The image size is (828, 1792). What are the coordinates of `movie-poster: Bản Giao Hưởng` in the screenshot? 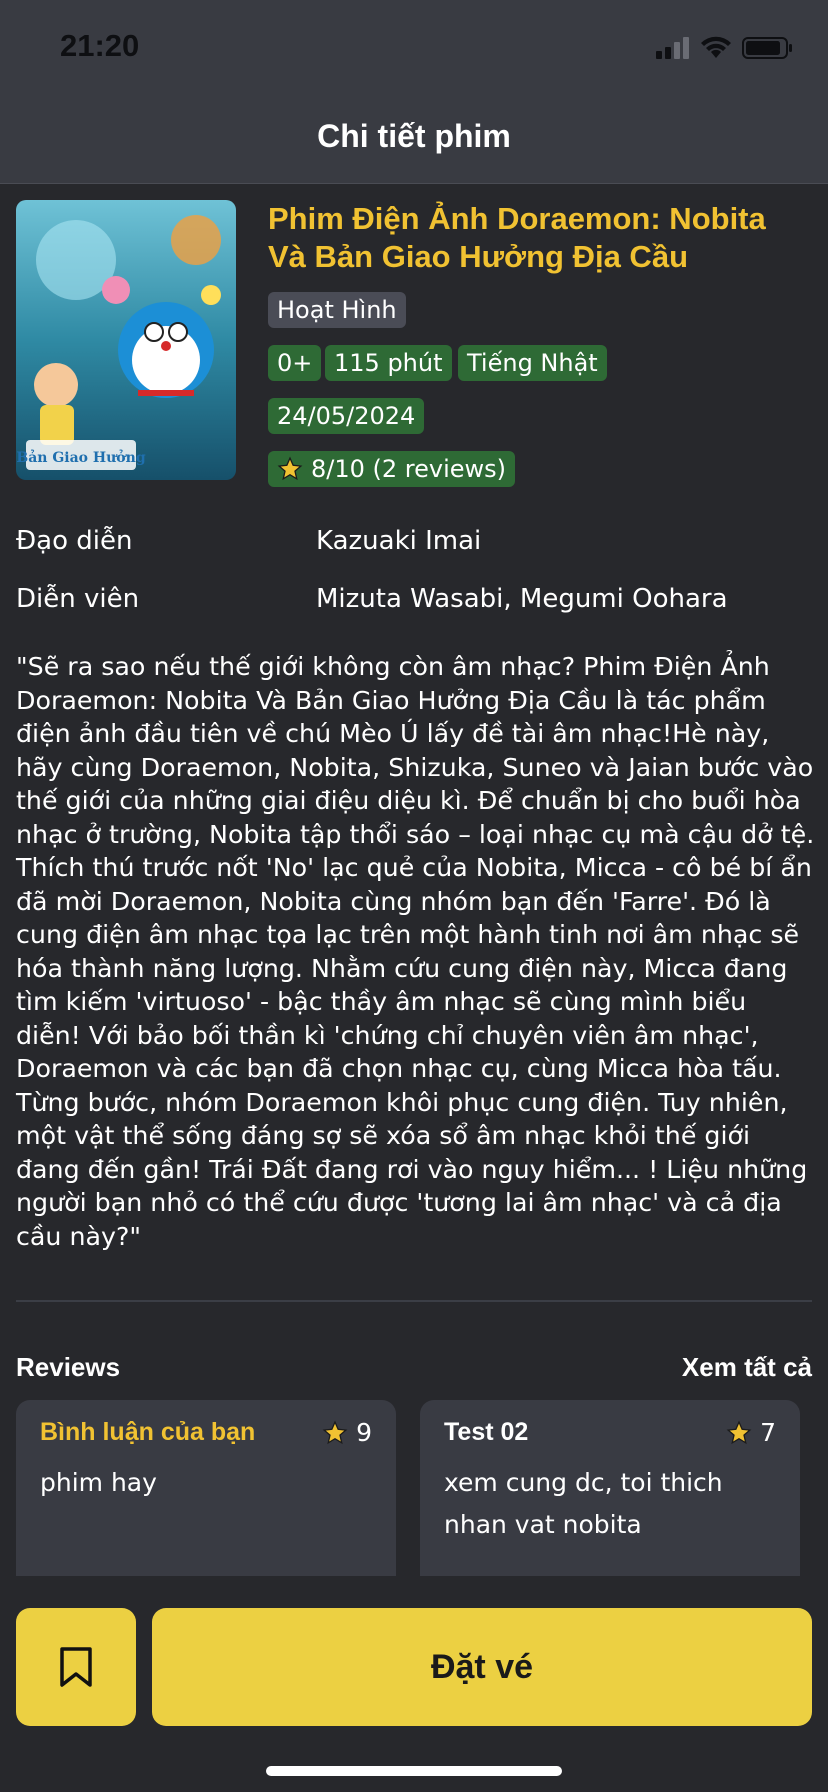 It's located at (126, 340).